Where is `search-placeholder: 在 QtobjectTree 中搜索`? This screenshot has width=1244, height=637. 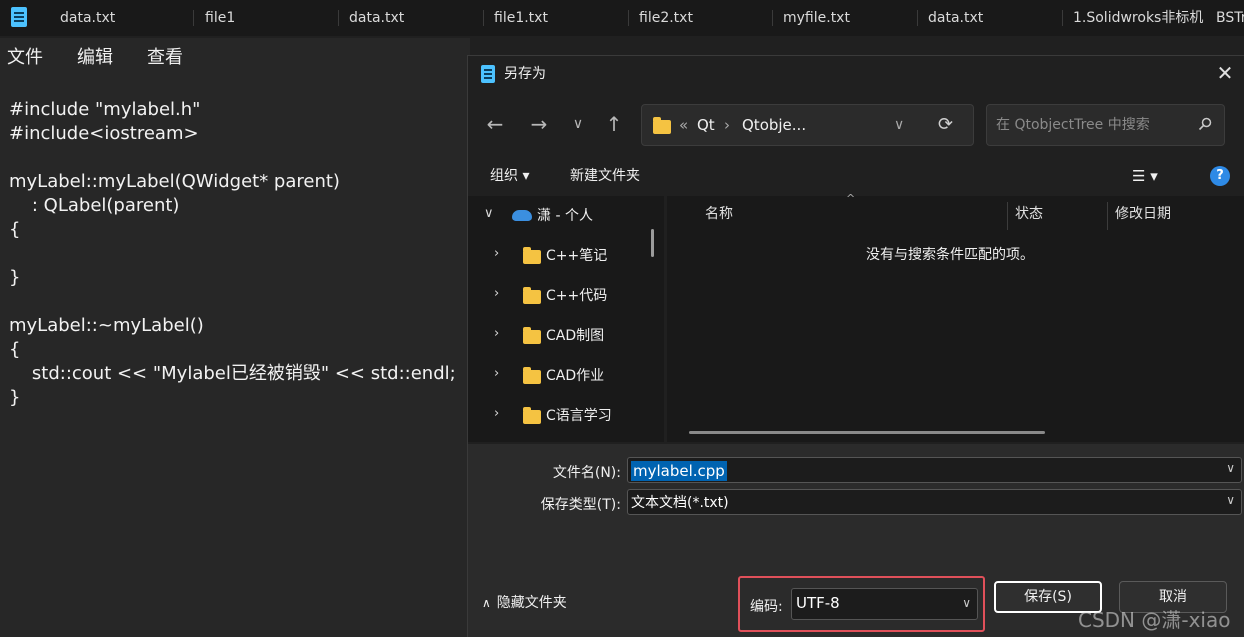
search-placeholder: 在 QtobjectTree 中搜索 is located at coordinates (1073, 125).